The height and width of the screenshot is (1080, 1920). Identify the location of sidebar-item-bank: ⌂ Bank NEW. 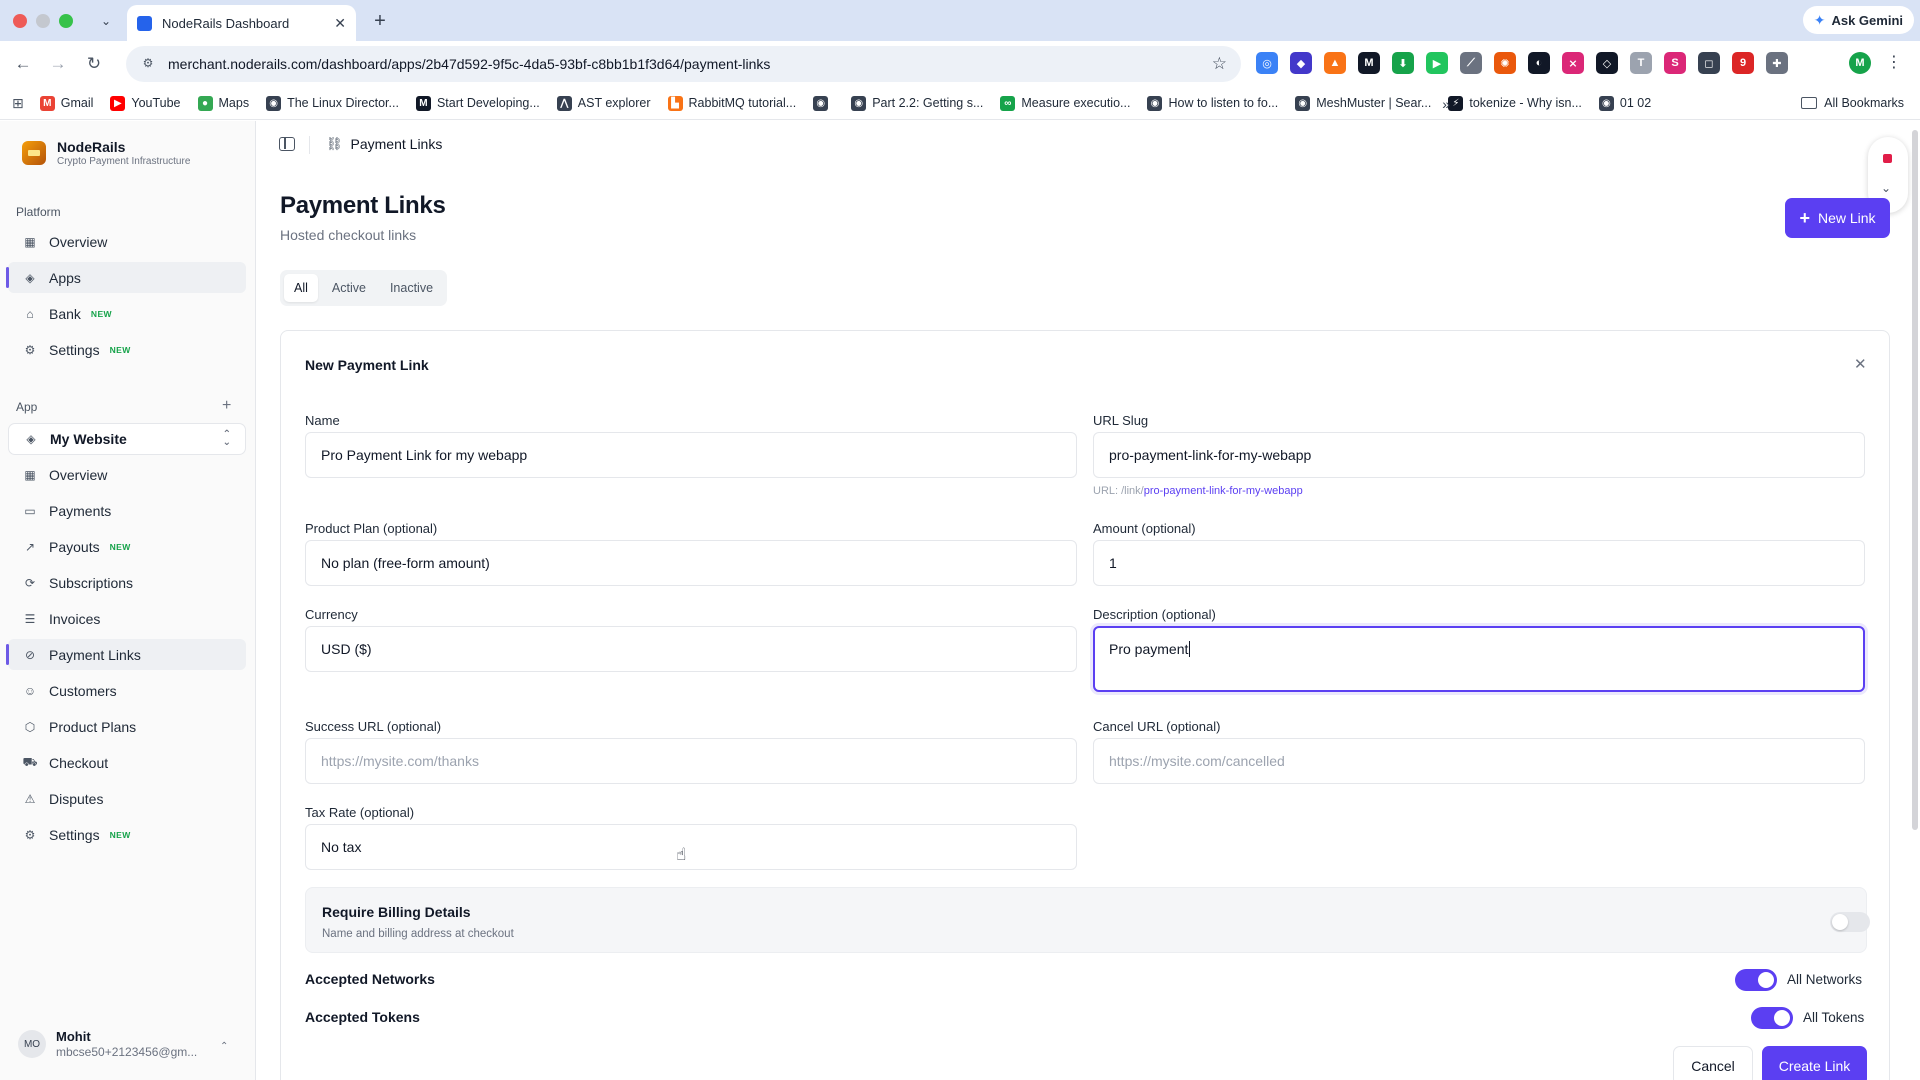
(127, 313).